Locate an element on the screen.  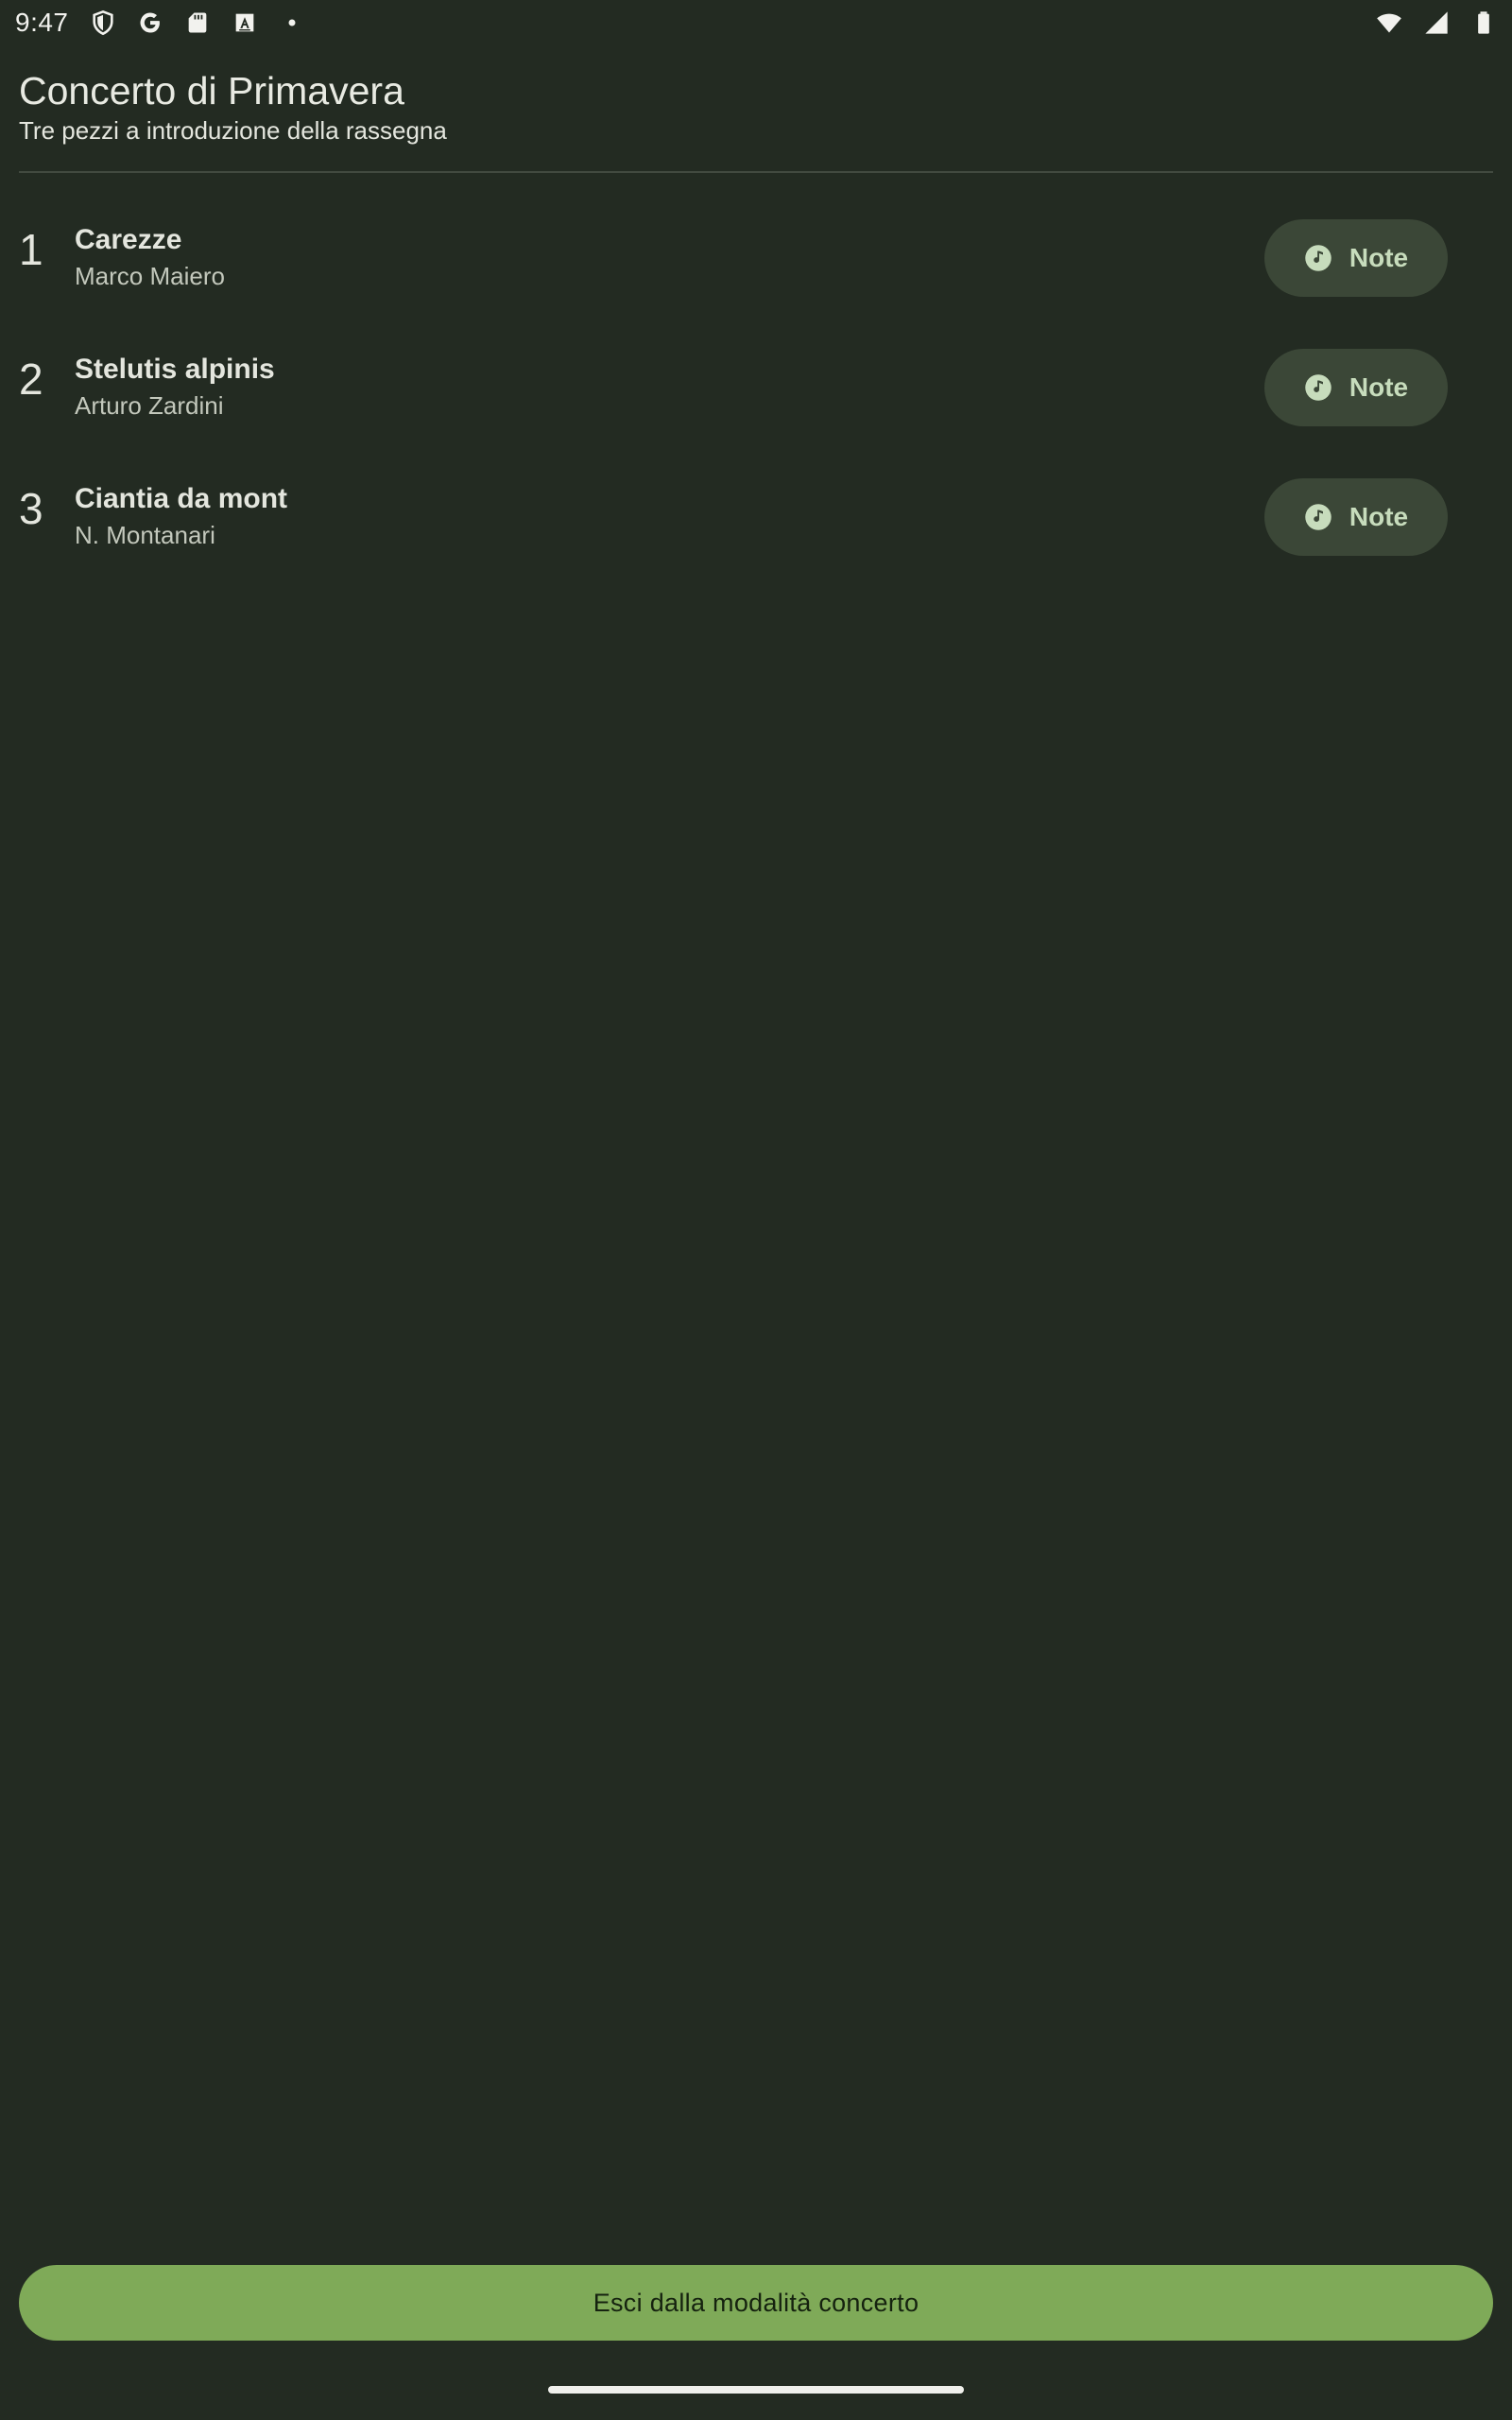
status-bar: 9:47 is located at coordinates (756, 22).